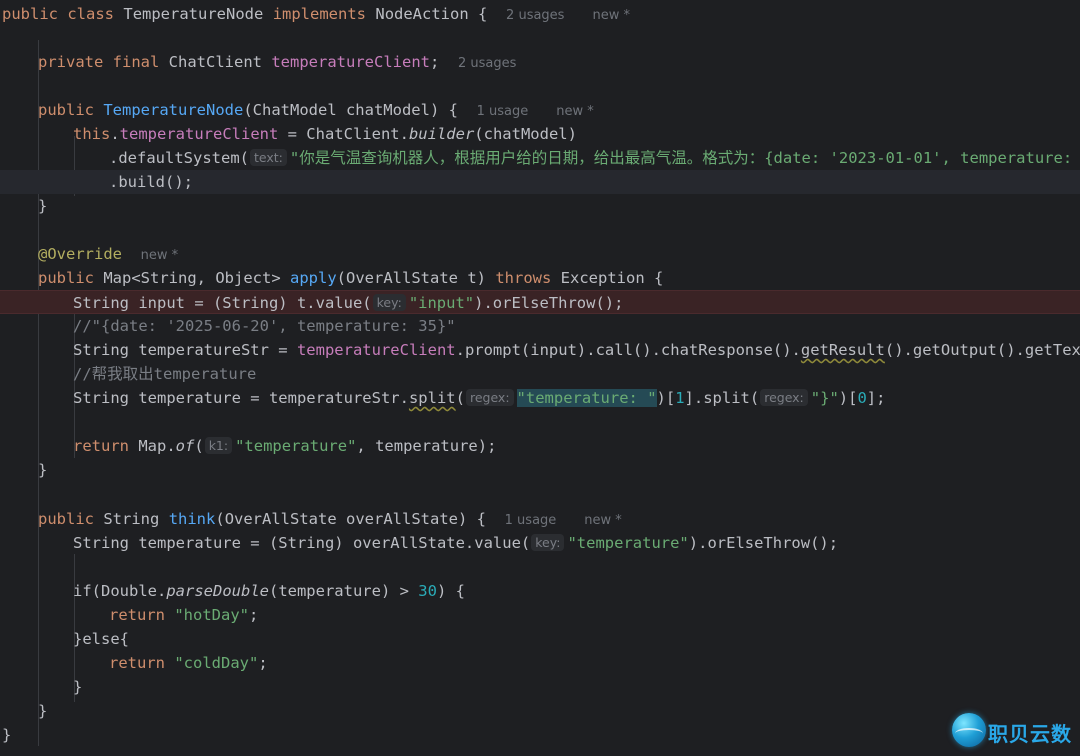 The width and height of the screenshot is (1080, 756). Describe the element at coordinates (151, 182) in the screenshot. I see `code-text: .build();` at that location.